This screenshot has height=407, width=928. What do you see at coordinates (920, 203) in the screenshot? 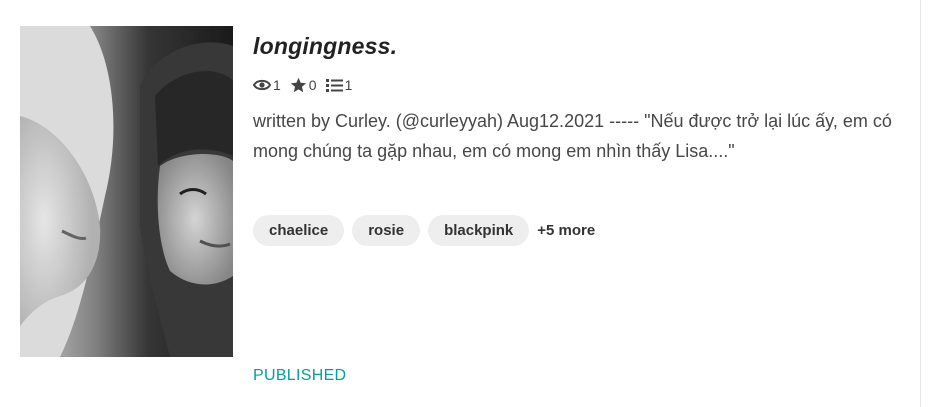
I see `divider` at bounding box center [920, 203].